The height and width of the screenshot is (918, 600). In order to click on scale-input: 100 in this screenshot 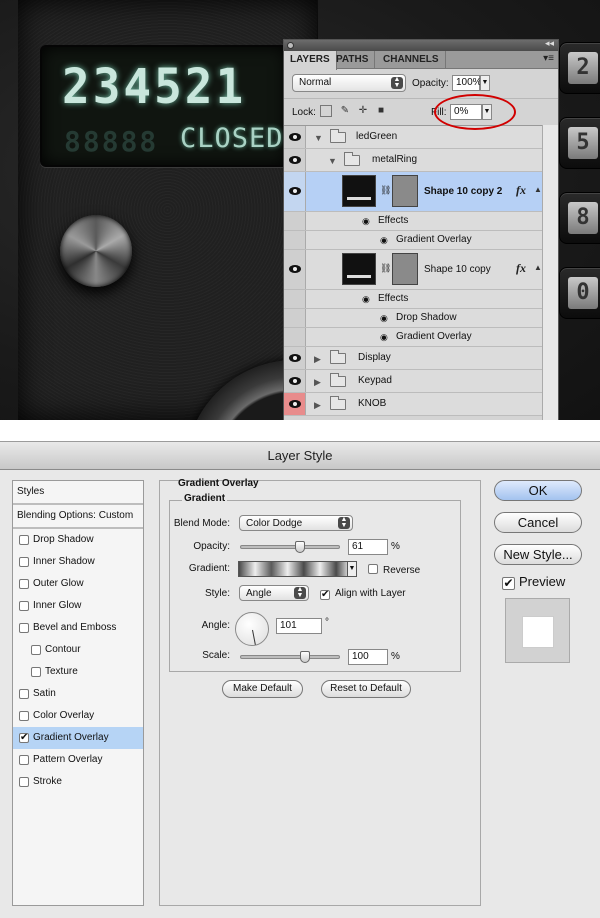, I will do `click(368, 657)`.